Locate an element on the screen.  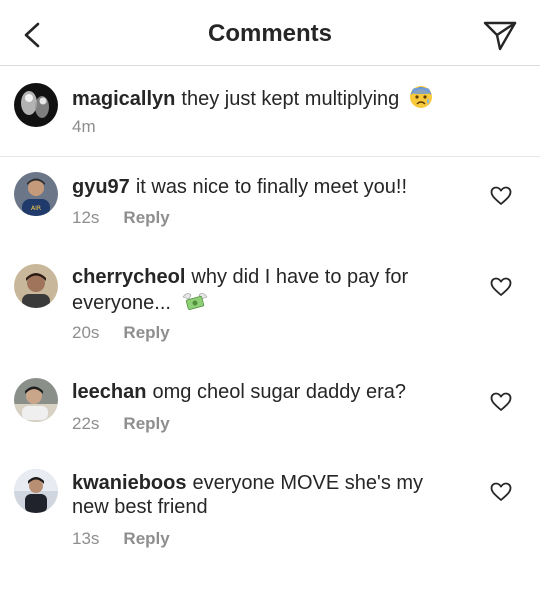
header: Comments is located at coordinates (270, 33).